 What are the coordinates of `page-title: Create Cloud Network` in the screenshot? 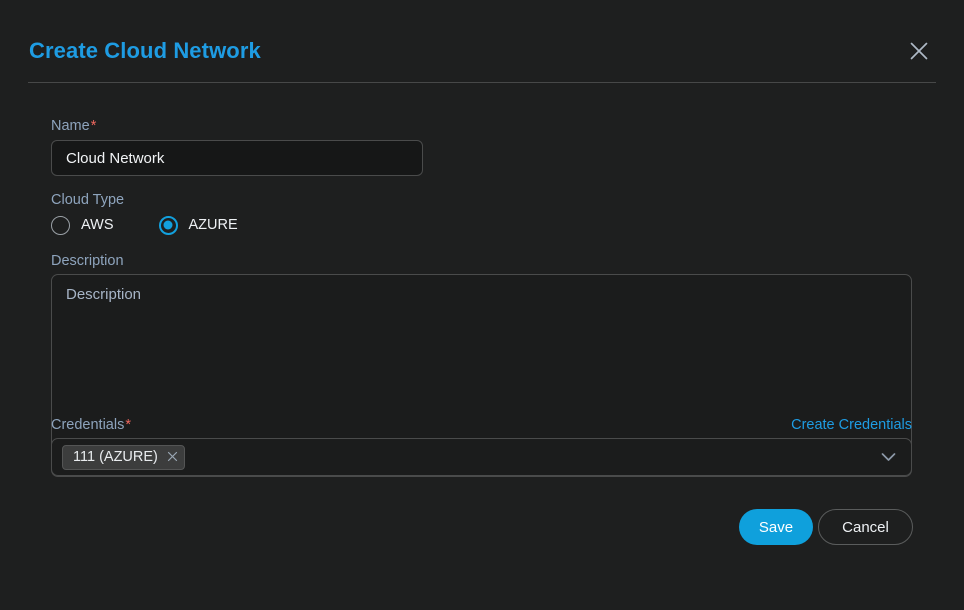 It's located at (145, 50).